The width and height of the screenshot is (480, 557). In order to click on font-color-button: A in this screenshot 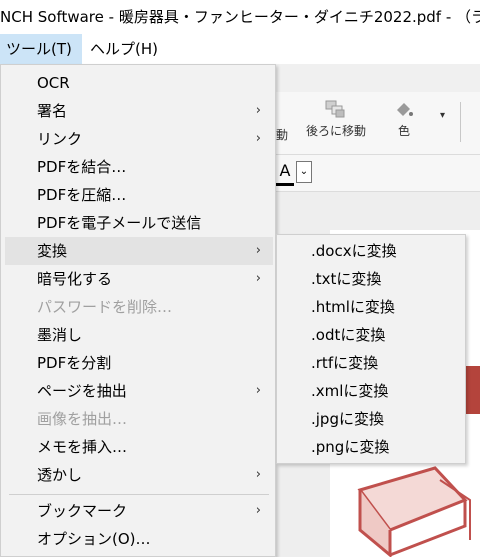, I will do `click(285, 173)`.